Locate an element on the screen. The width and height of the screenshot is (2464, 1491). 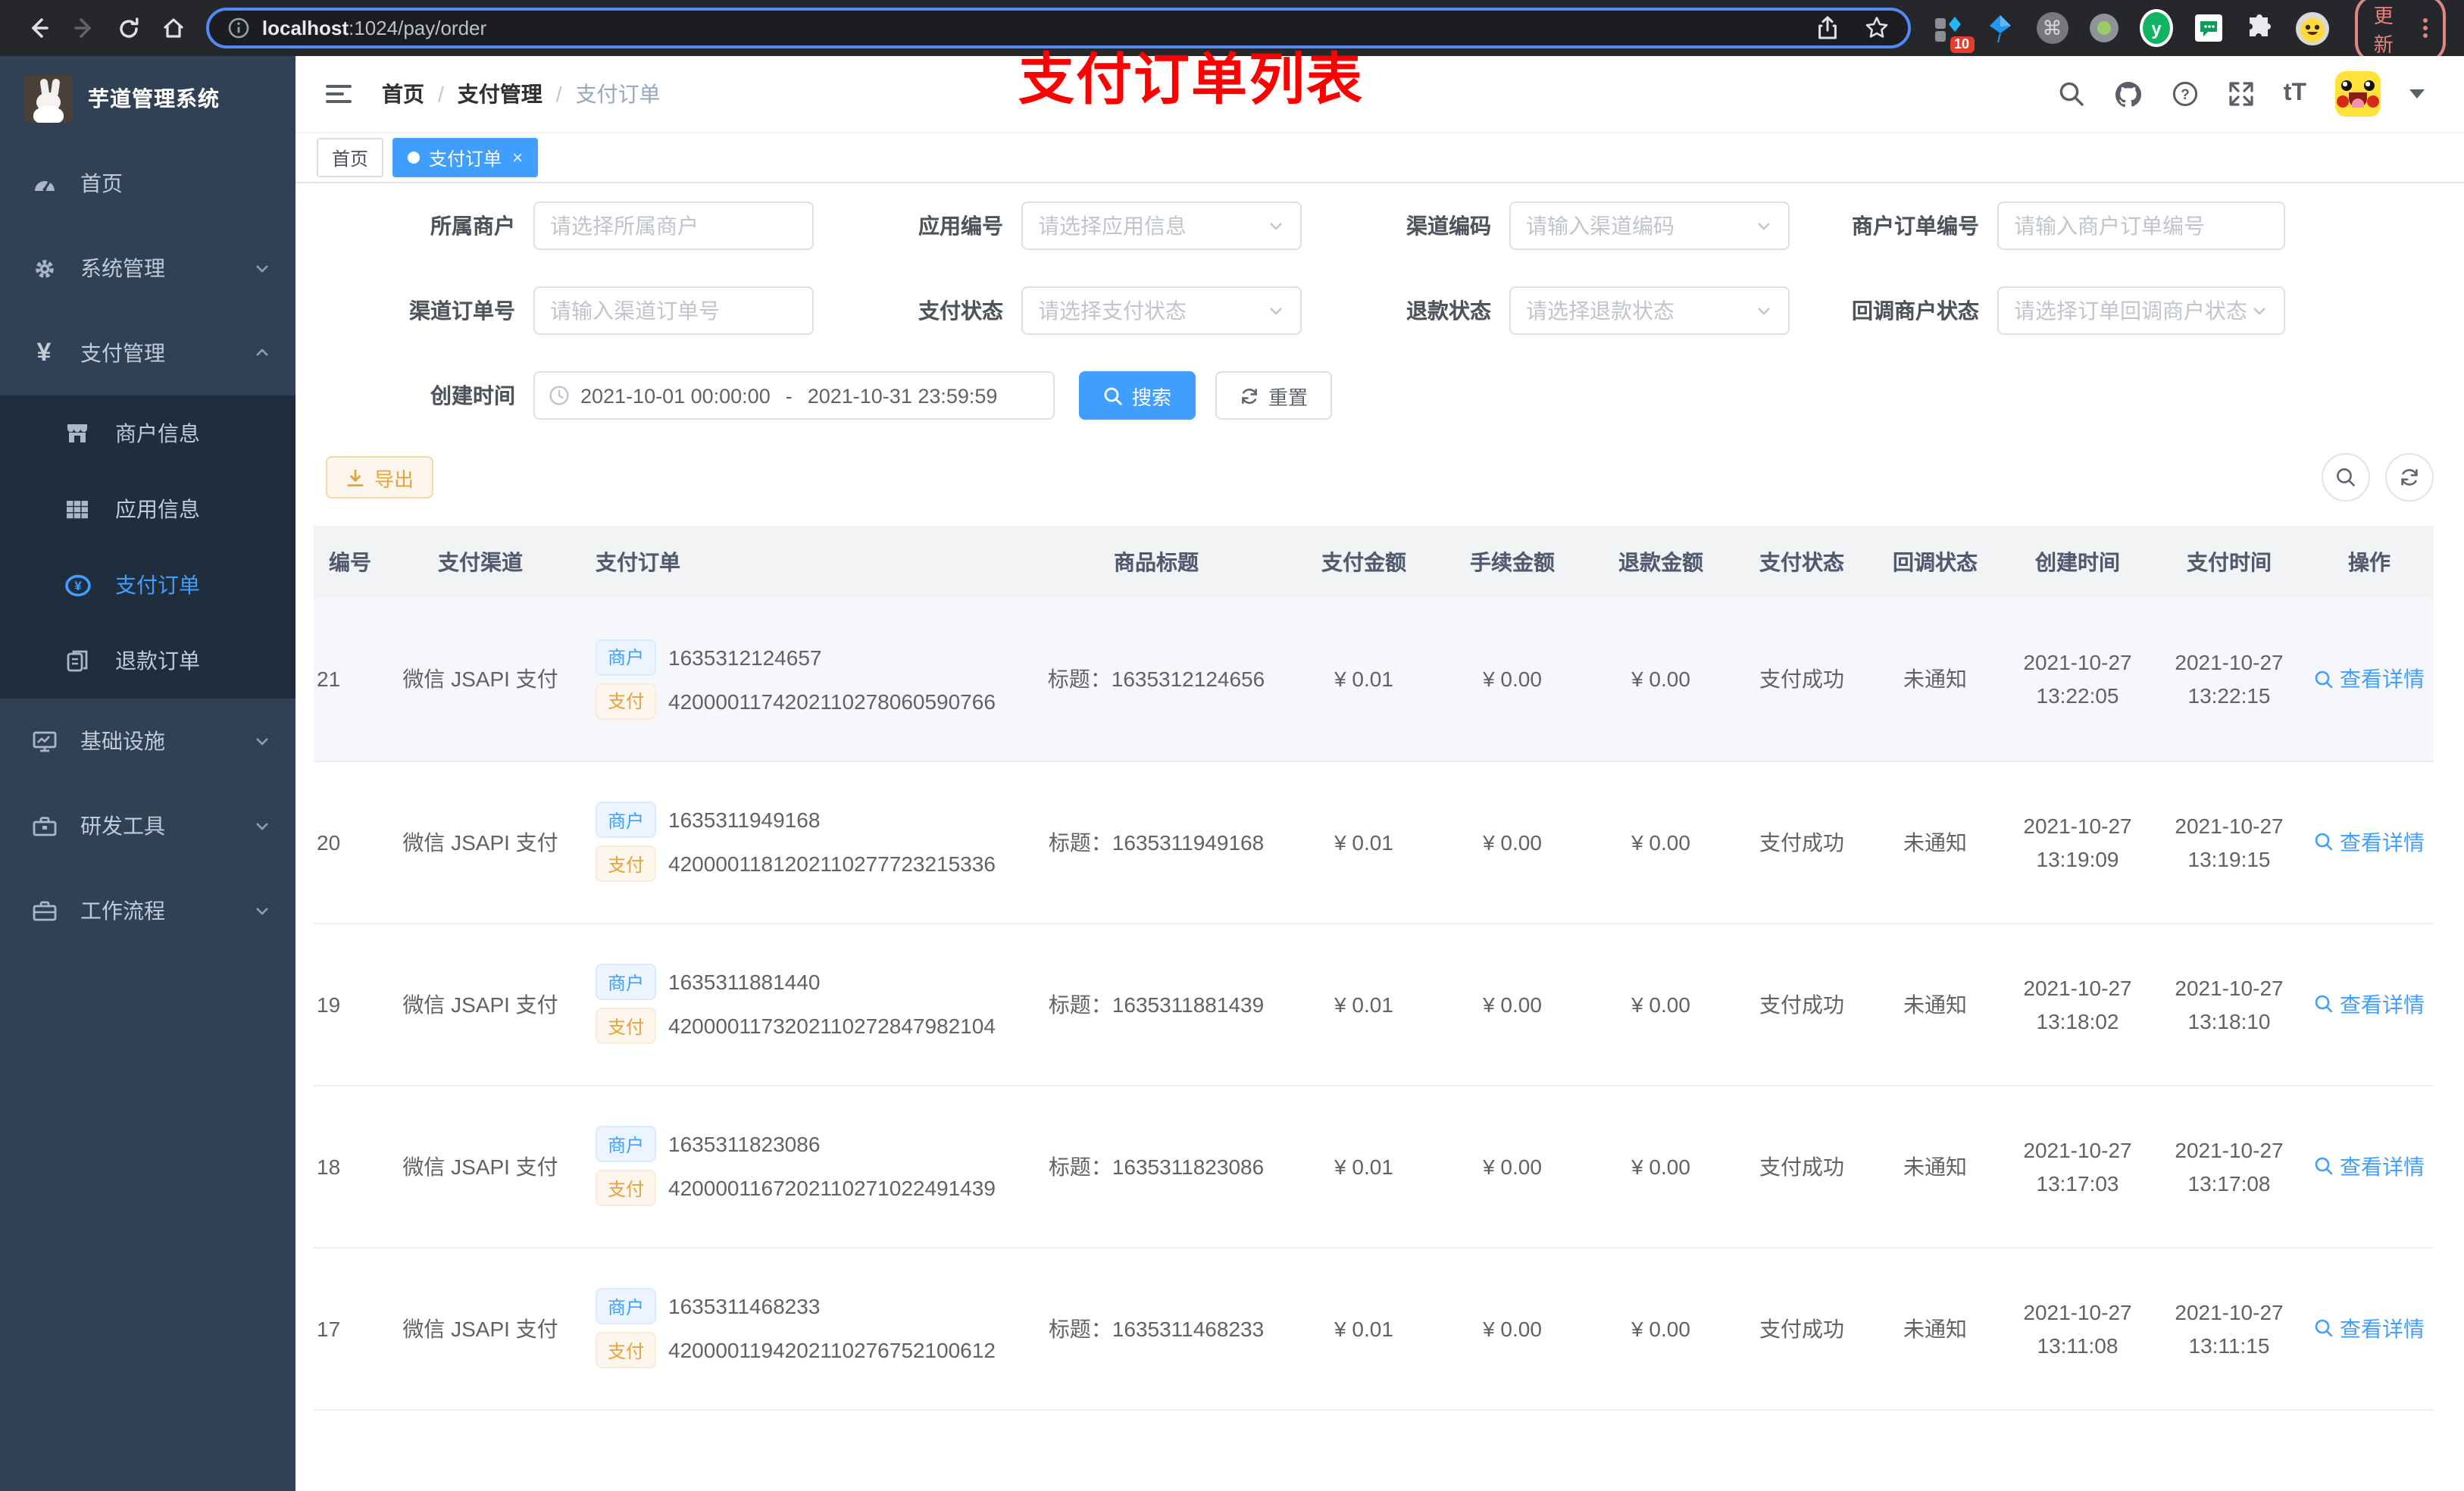
col-status: 支付状态 is located at coordinates (1801, 562).